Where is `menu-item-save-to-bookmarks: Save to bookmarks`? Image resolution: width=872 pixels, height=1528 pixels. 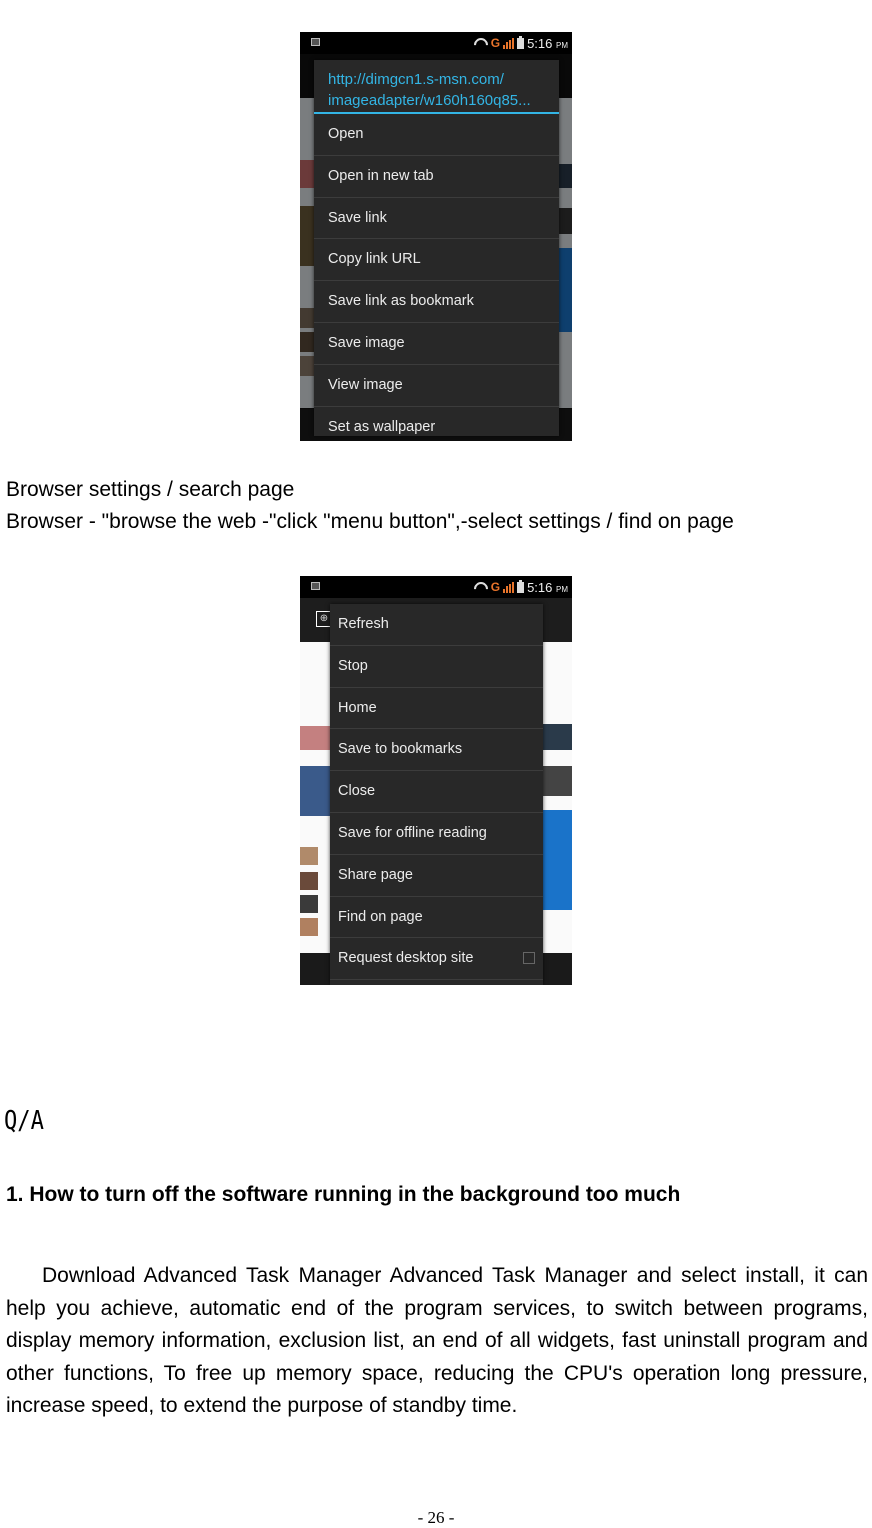
menu-item-save-to-bookmarks: Save to bookmarks is located at coordinates (436, 750).